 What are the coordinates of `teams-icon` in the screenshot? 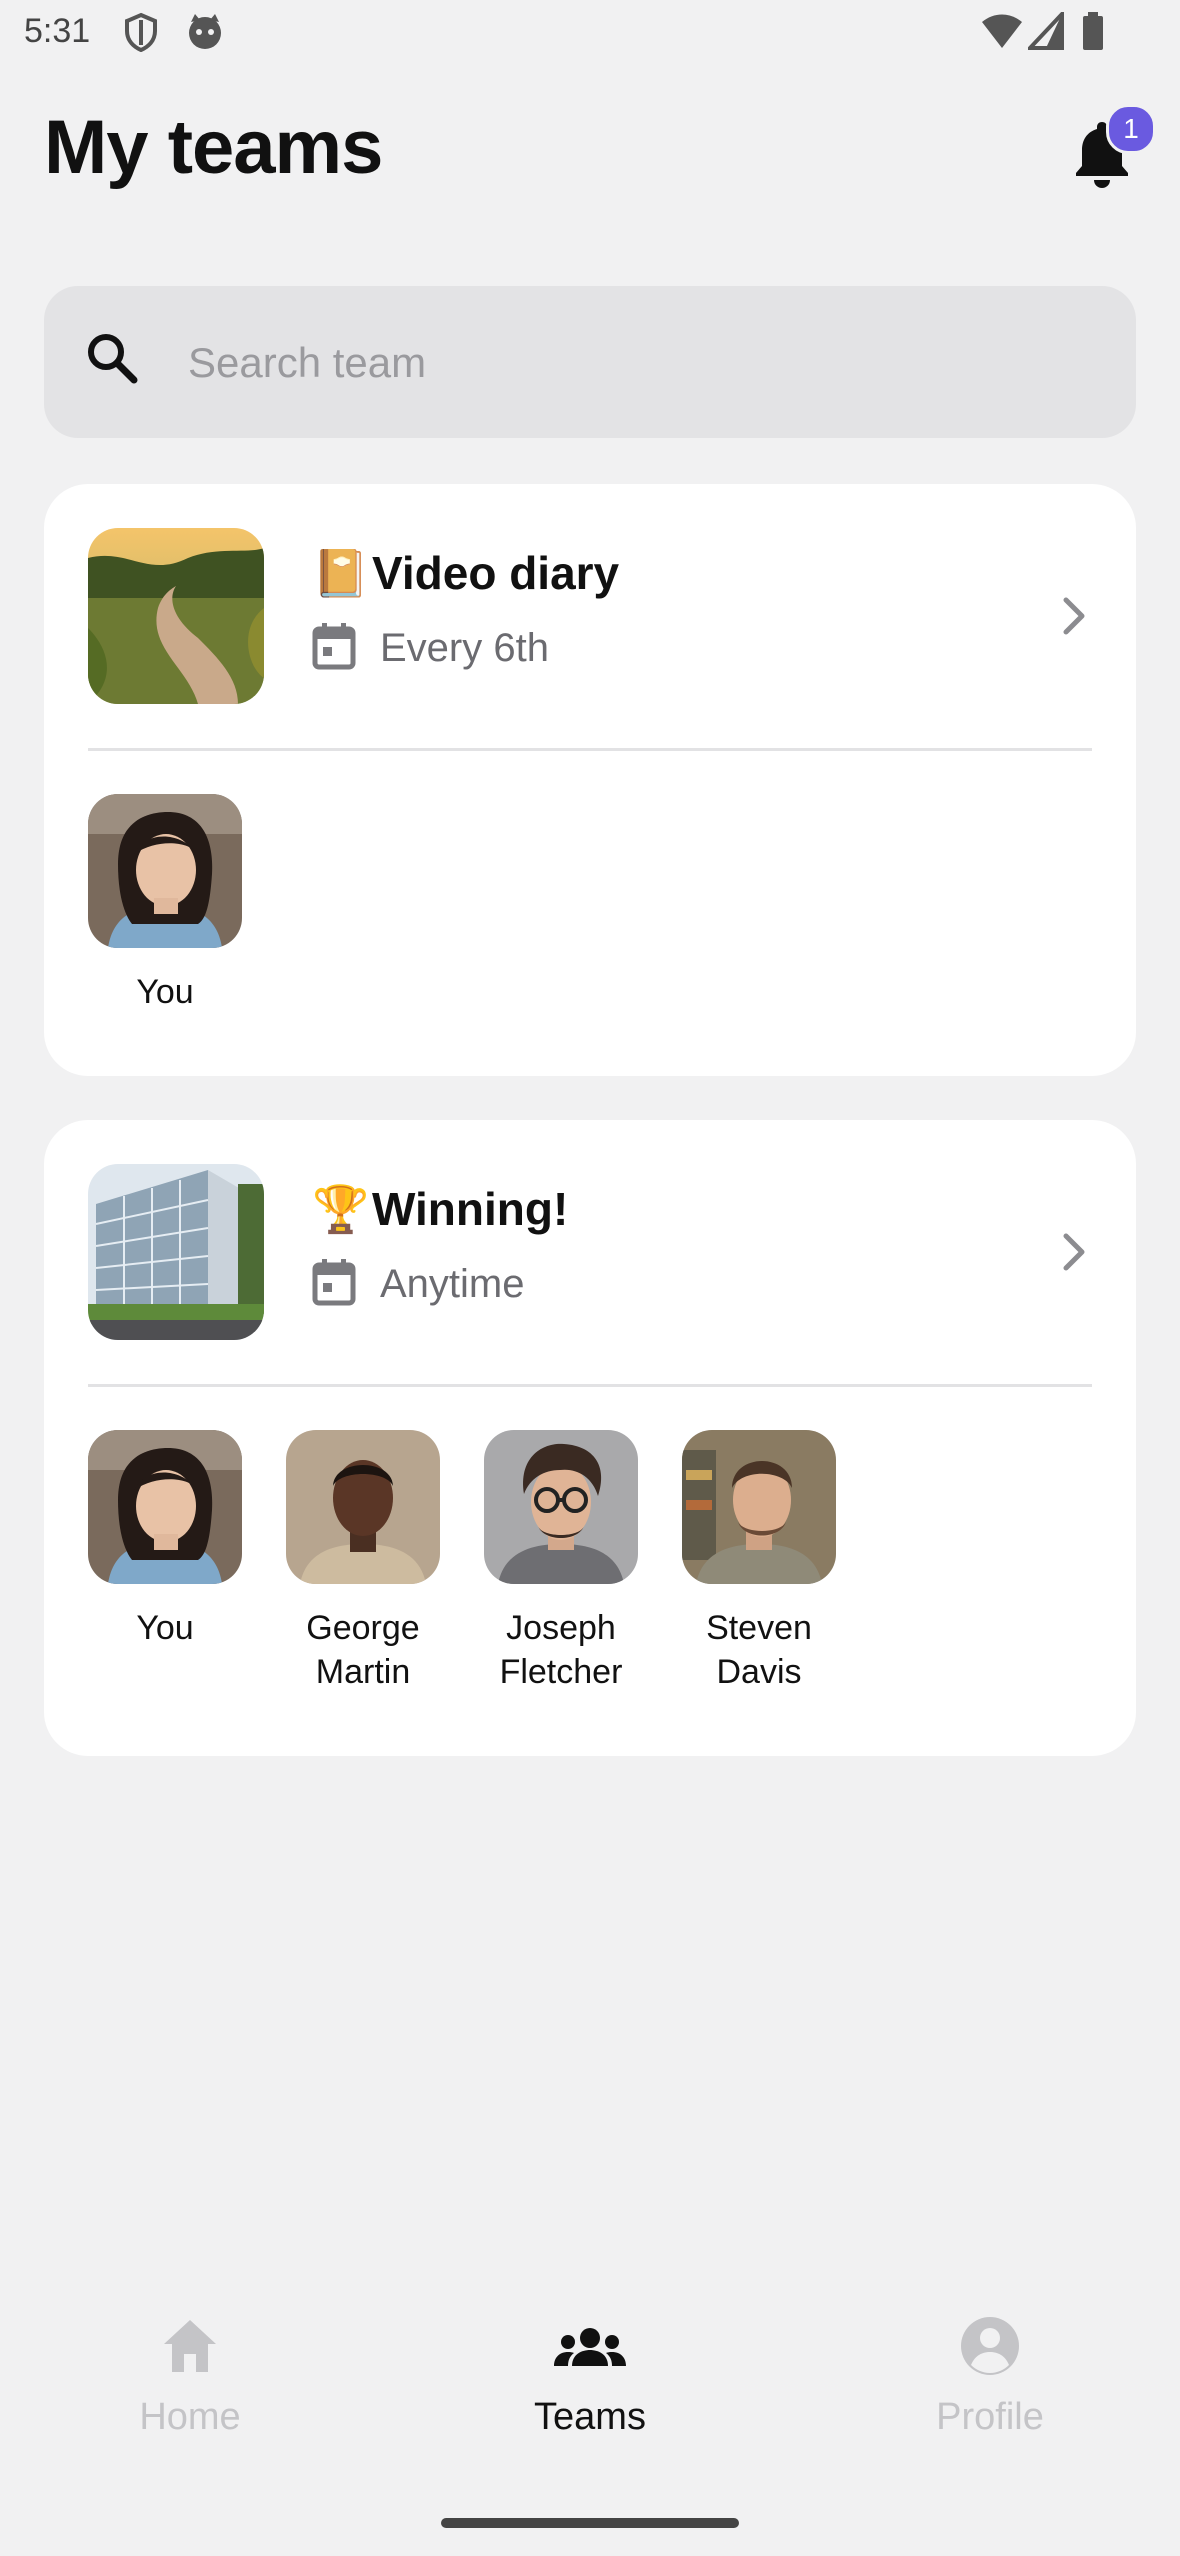 It's located at (590, 2347).